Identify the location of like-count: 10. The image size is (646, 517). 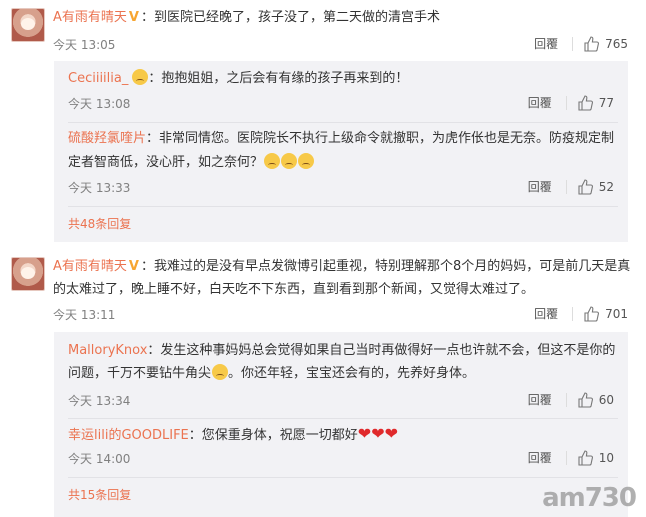
(606, 457).